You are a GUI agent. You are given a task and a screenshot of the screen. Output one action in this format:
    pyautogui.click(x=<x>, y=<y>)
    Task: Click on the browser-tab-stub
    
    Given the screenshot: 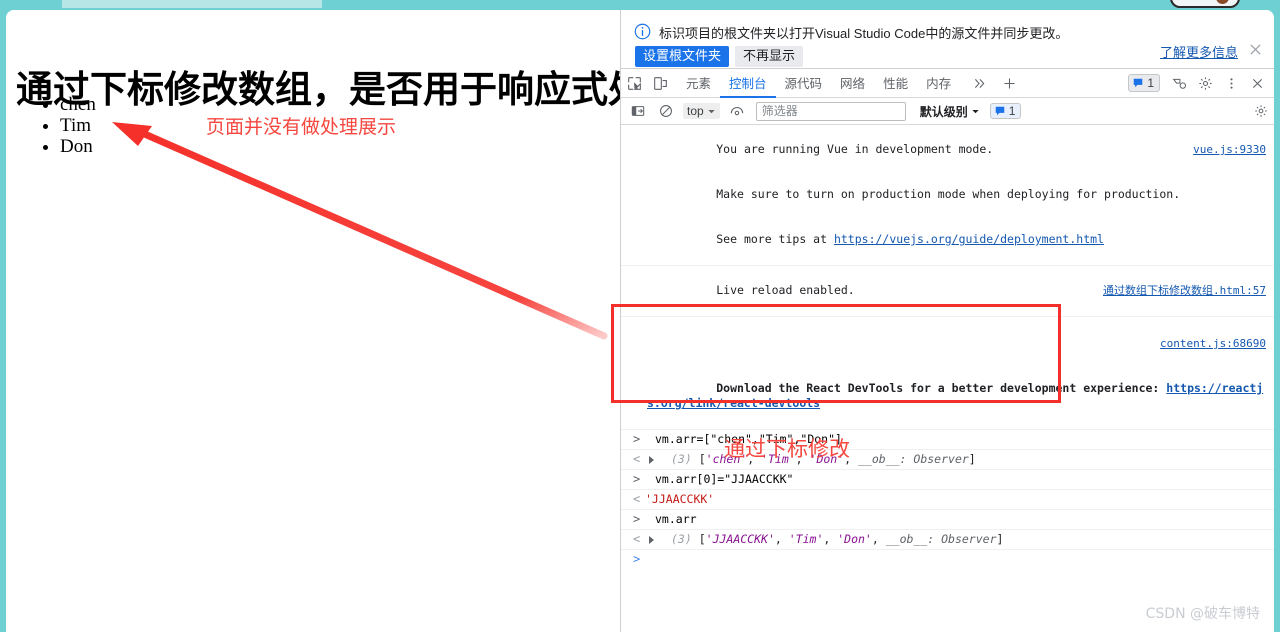 What is the action you would take?
    pyautogui.click(x=192, y=4)
    